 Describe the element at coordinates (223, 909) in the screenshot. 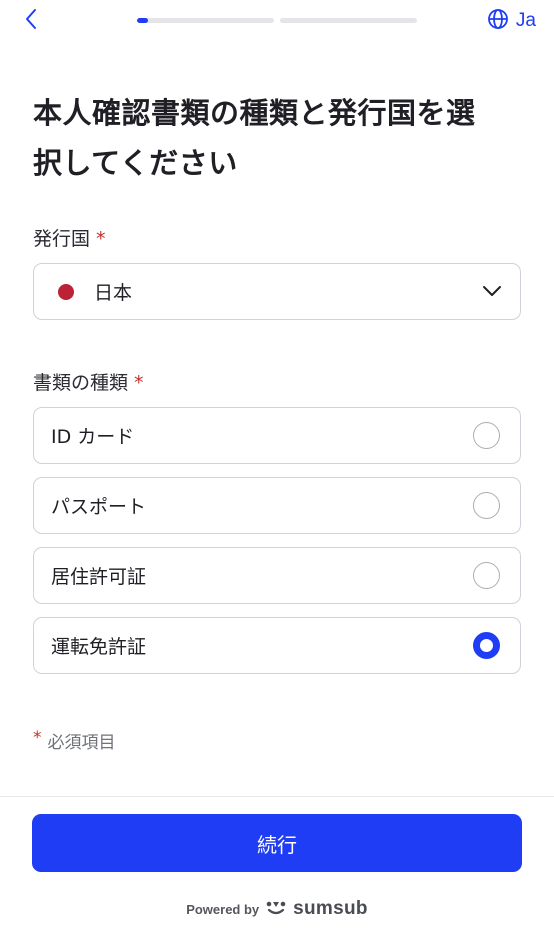

I see `powered-by-text: Powered by` at that location.